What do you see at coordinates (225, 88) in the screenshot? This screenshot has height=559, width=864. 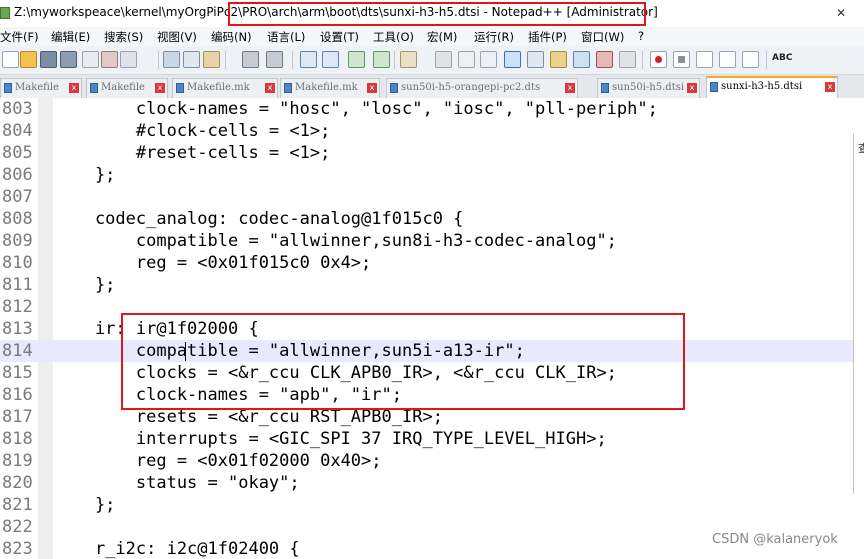 I see `tab-makefile-mk-1: Makefile.mk x` at bounding box center [225, 88].